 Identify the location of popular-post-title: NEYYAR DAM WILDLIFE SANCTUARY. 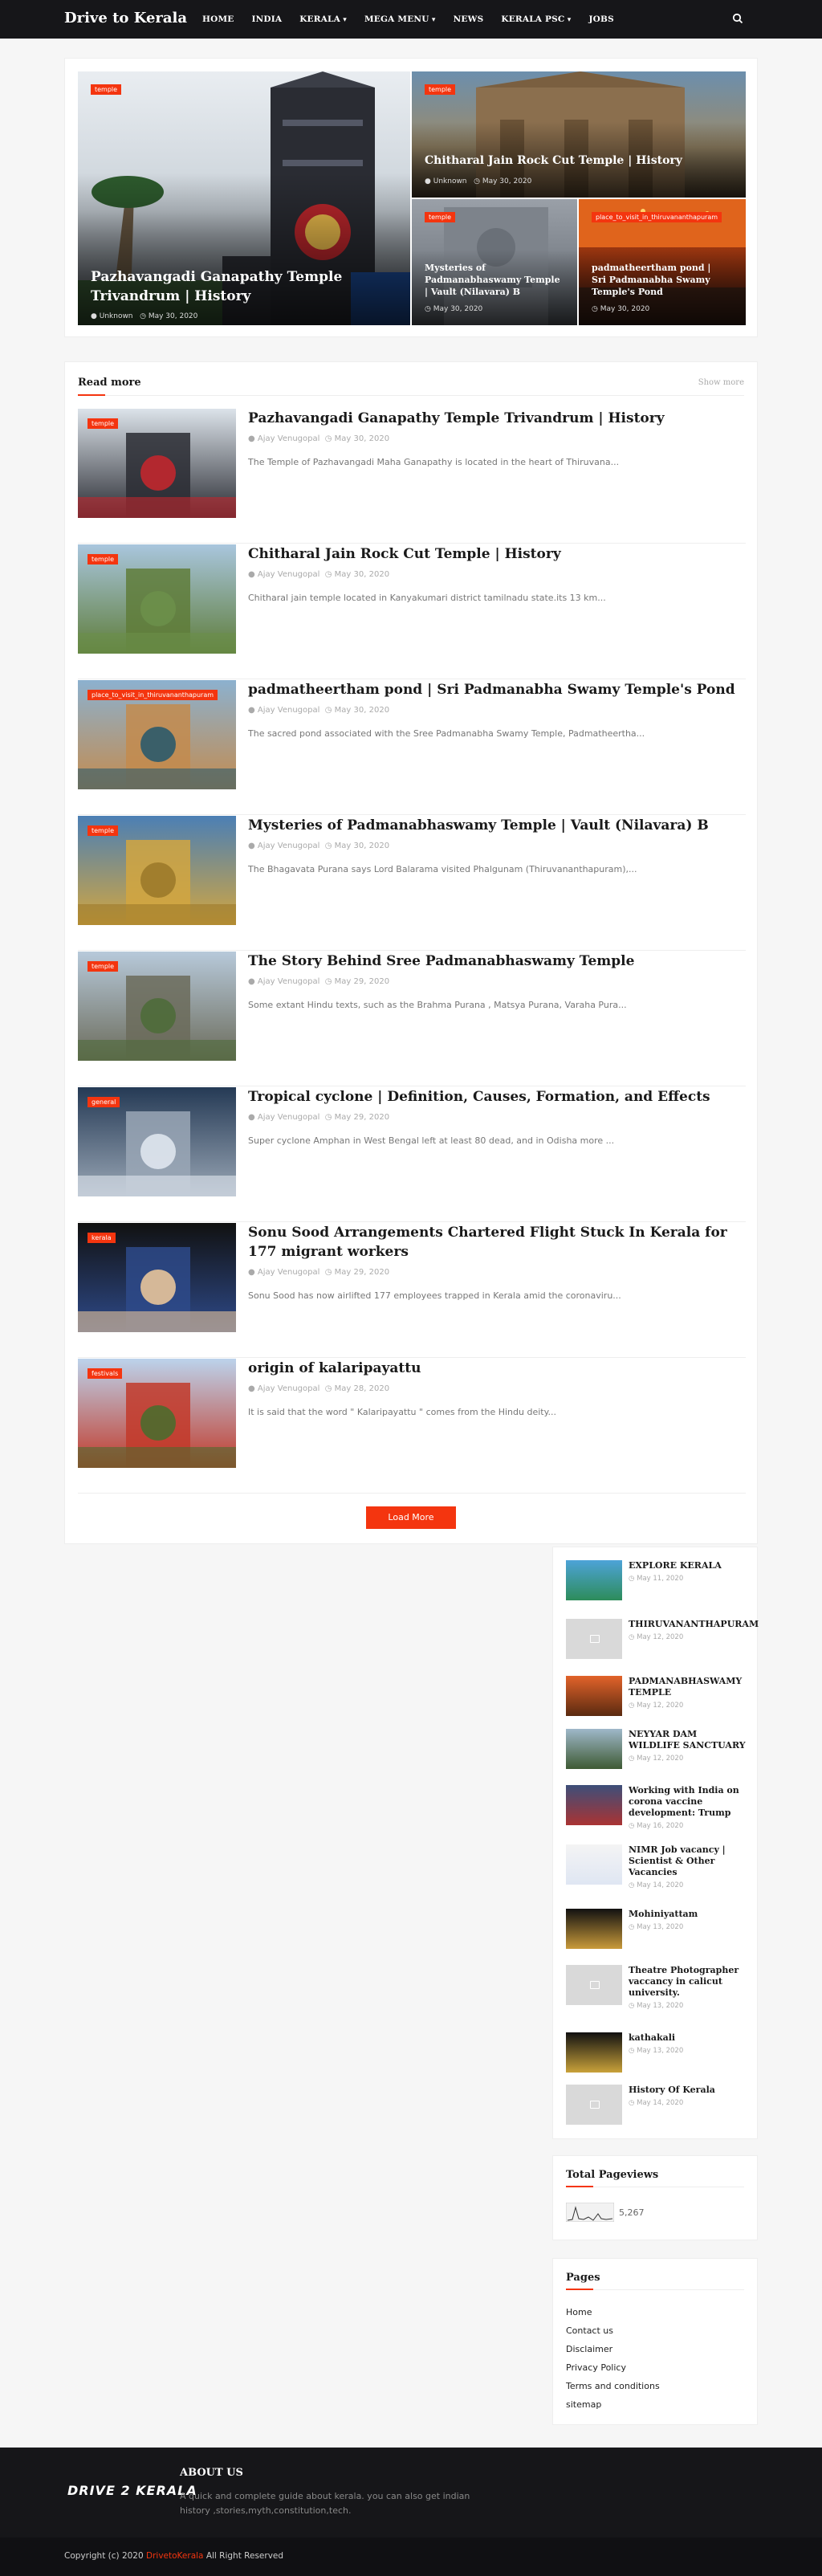
(687, 1740).